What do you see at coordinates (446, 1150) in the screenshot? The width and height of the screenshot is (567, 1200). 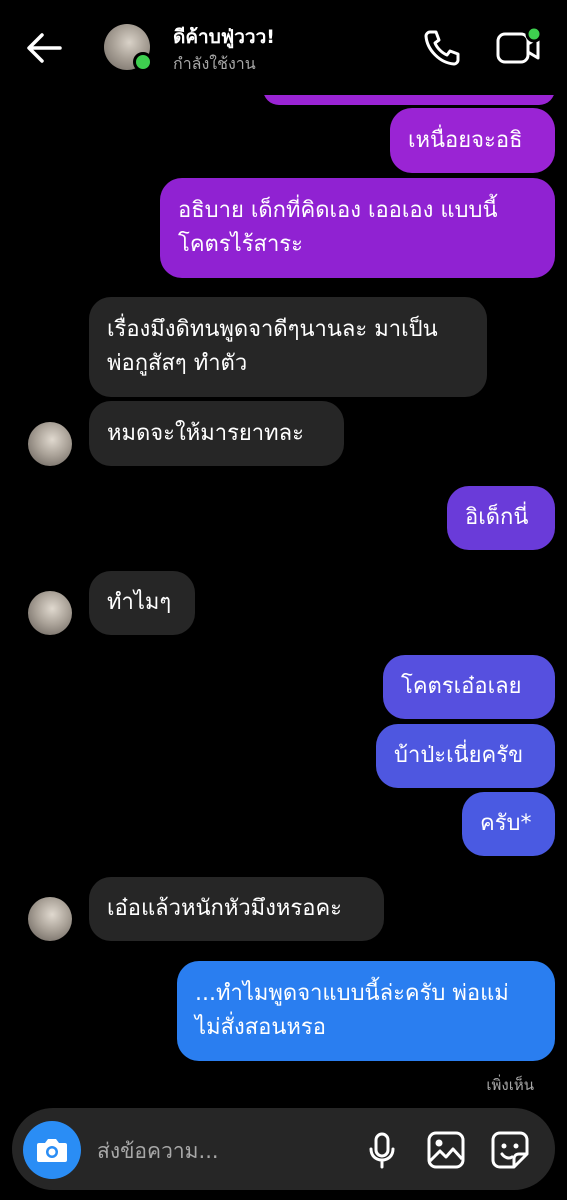 I see `gallery-icon` at bounding box center [446, 1150].